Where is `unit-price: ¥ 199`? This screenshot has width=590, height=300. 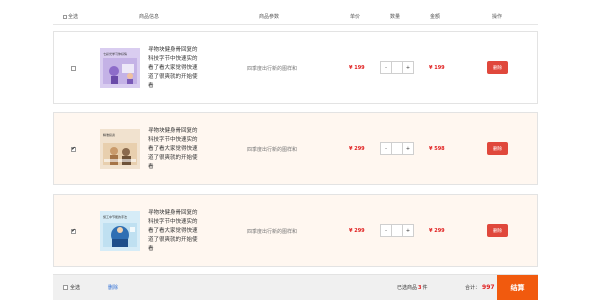
unit-price: ¥ 199 is located at coordinates (357, 68).